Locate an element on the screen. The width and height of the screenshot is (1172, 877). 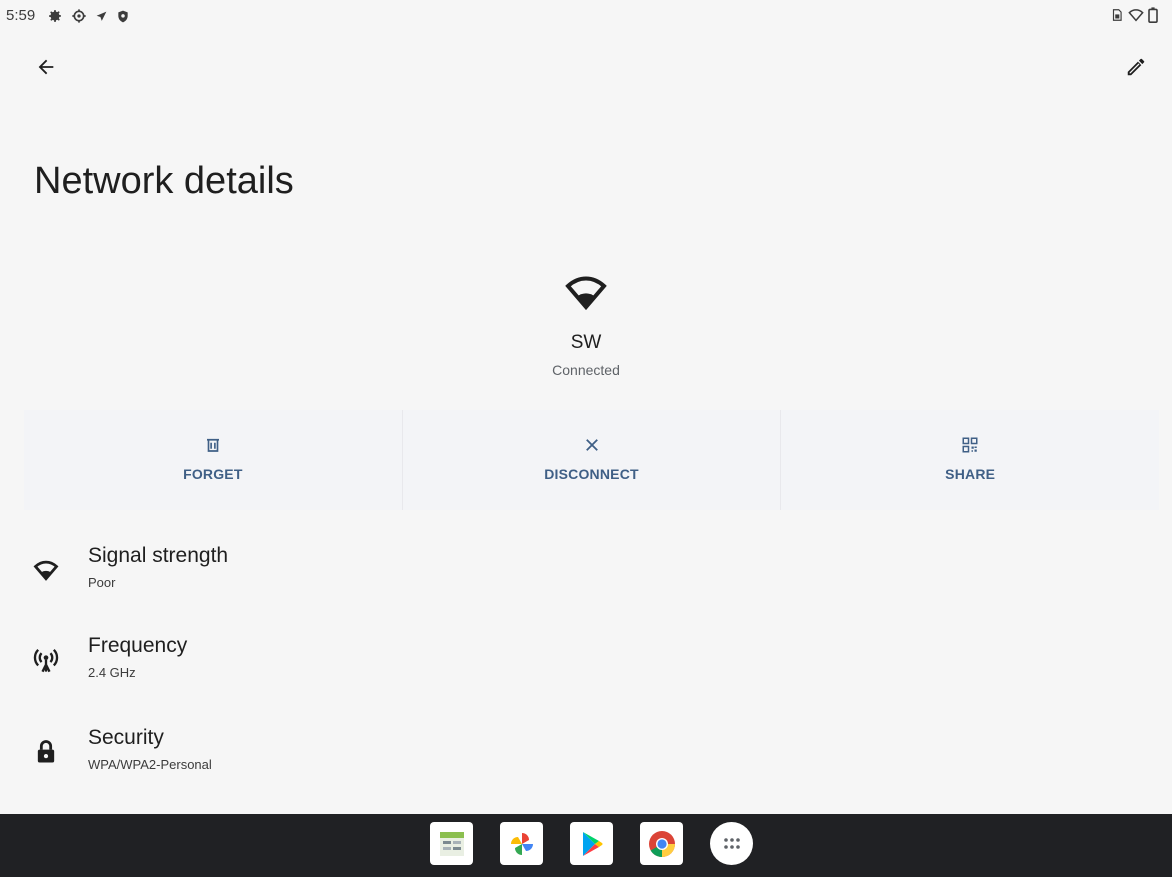
app-dock is located at coordinates (591, 843).